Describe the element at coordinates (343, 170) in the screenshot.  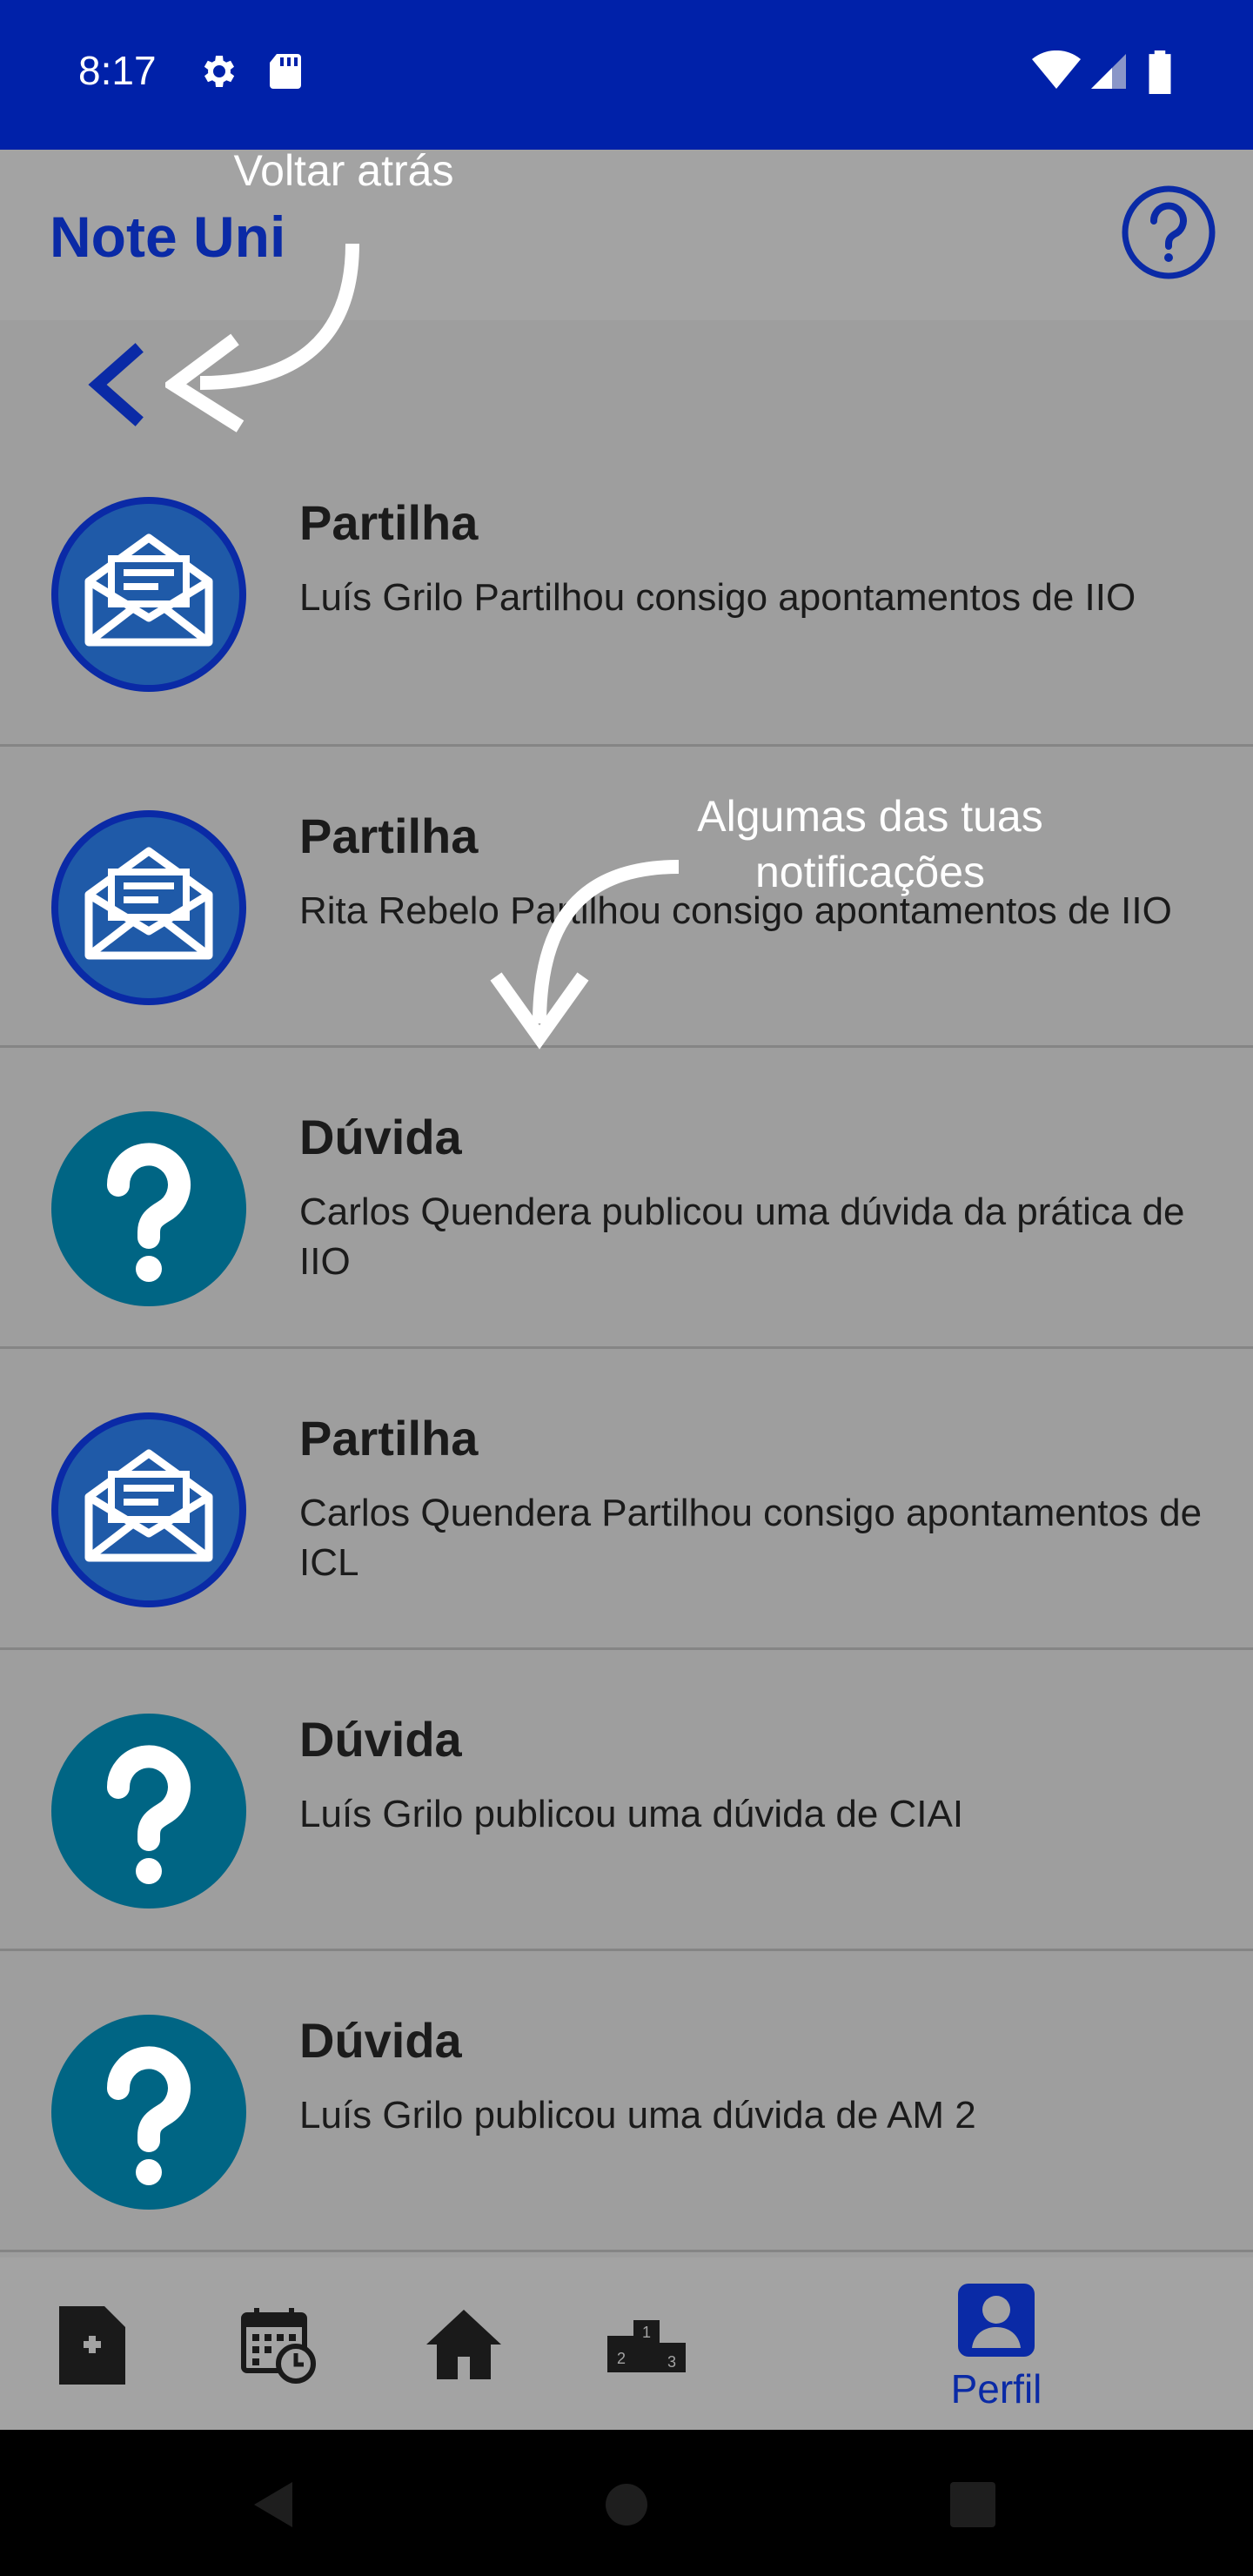
I see `back-hint-text: Voltar atrás` at that location.